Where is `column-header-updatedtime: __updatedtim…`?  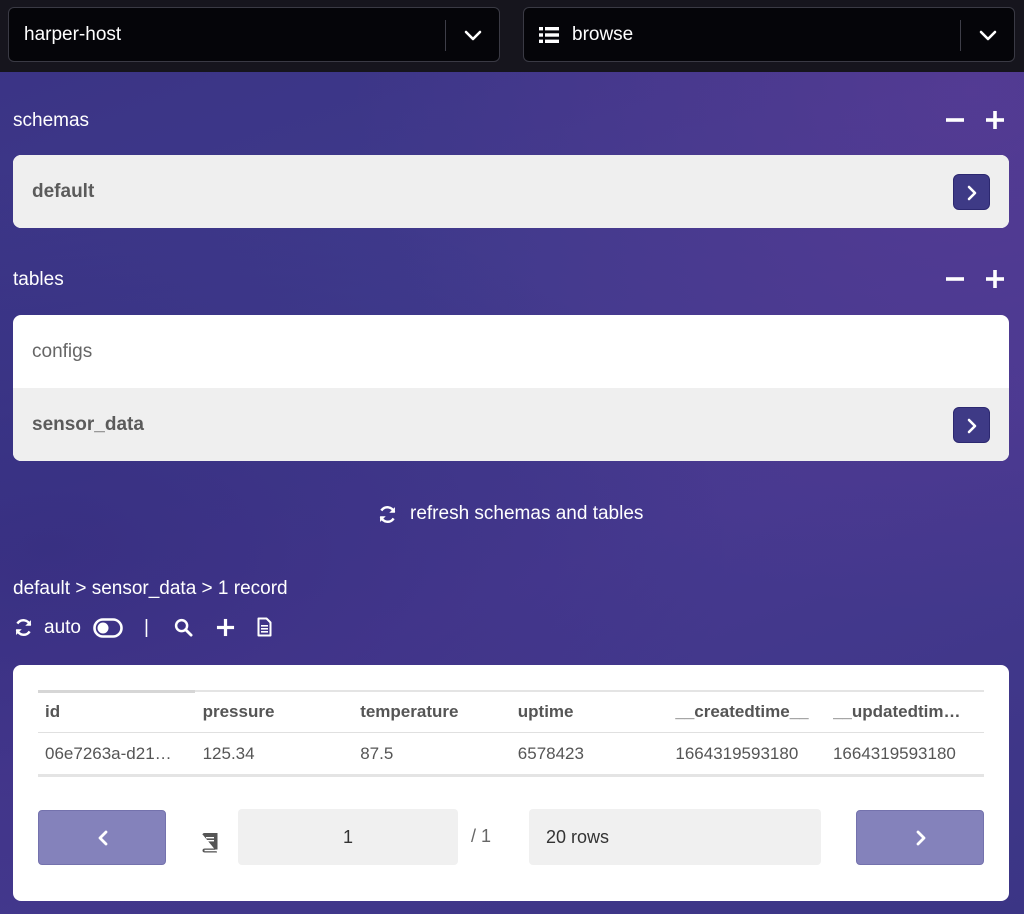
column-header-updatedtime: __updatedtim… is located at coordinates (905, 712).